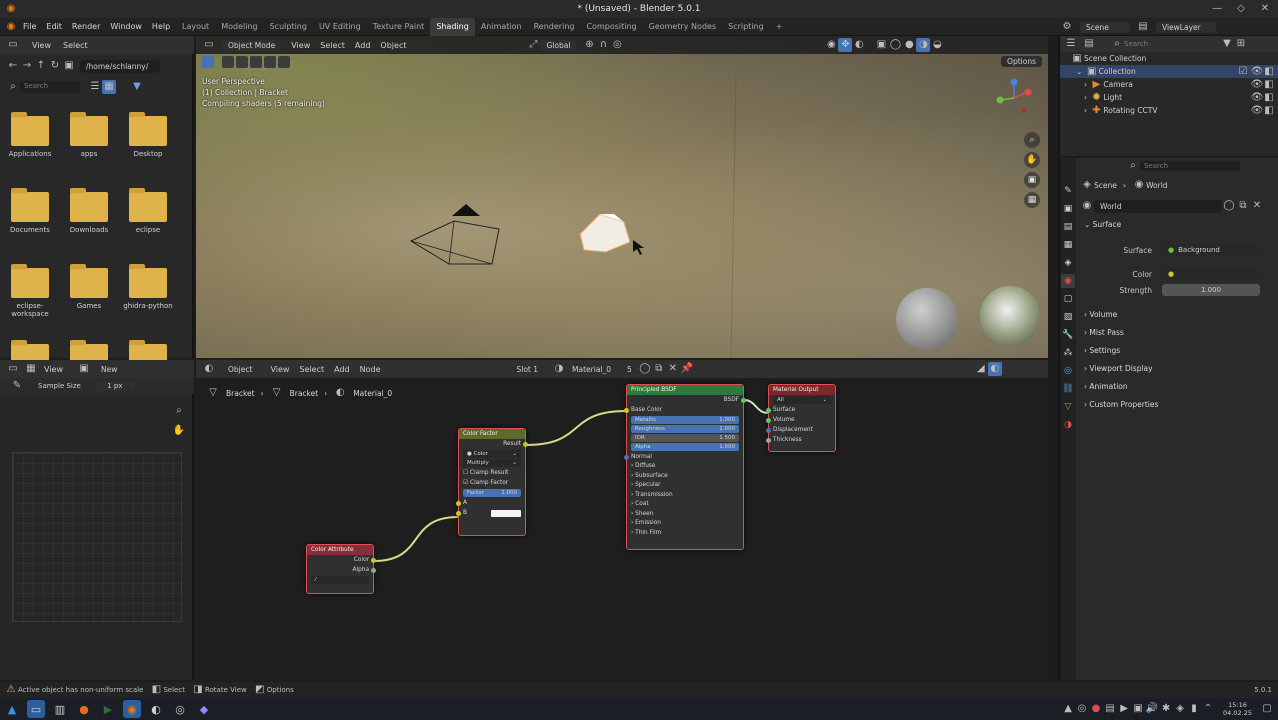 Image resolution: width=1278 pixels, height=720 pixels. Describe the element at coordinates (492, 454) in the screenshot. I see `data-type-dropdown: ● Color ⌄` at that location.